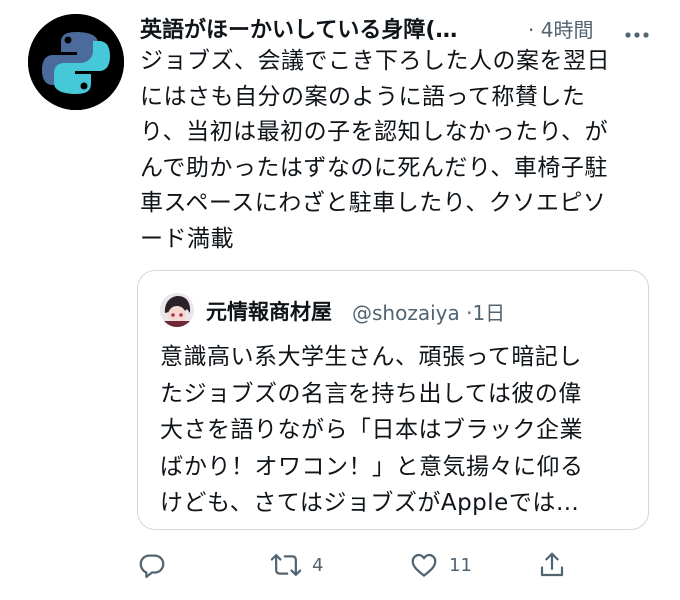 The width and height of the screenshot is (680, 600). What do you see at coordinates (286, 565) in the screenshot?
I see `retweet-icon` at bounding box center [286, 565].